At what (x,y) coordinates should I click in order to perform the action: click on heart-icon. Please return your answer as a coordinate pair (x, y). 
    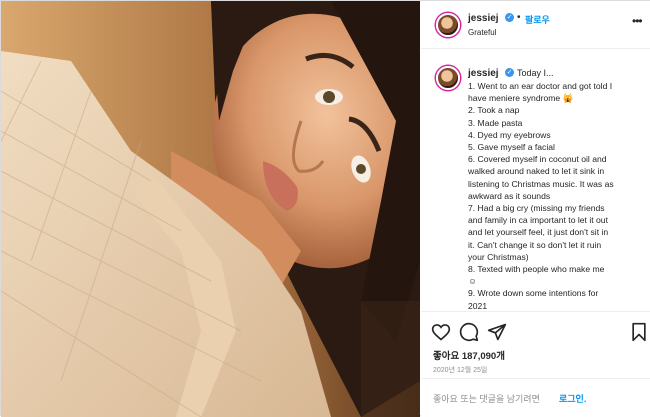
    Looking at the image, I should click on (441, 332).